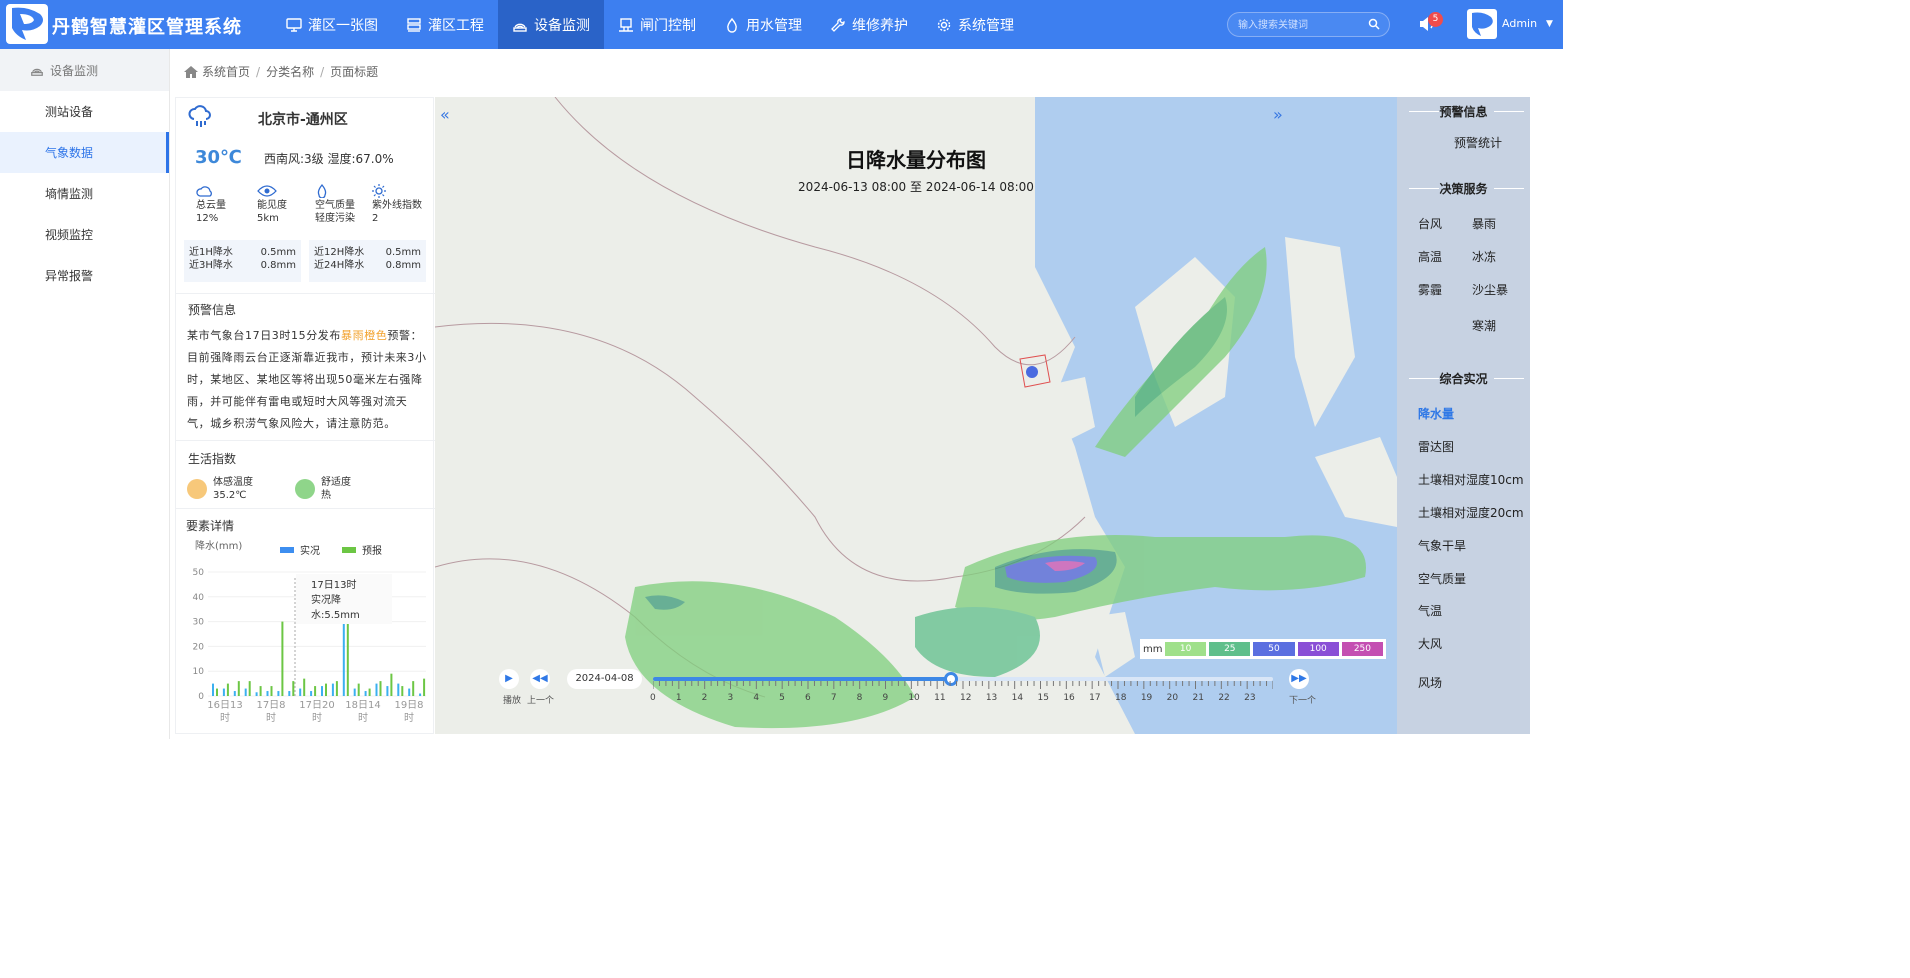 The width and height of the screenshot is (1910, 978). What do you see at coordinates (326, 495) in the screenshot?
I see `life-value: 热` at bounding box center [326, 495].